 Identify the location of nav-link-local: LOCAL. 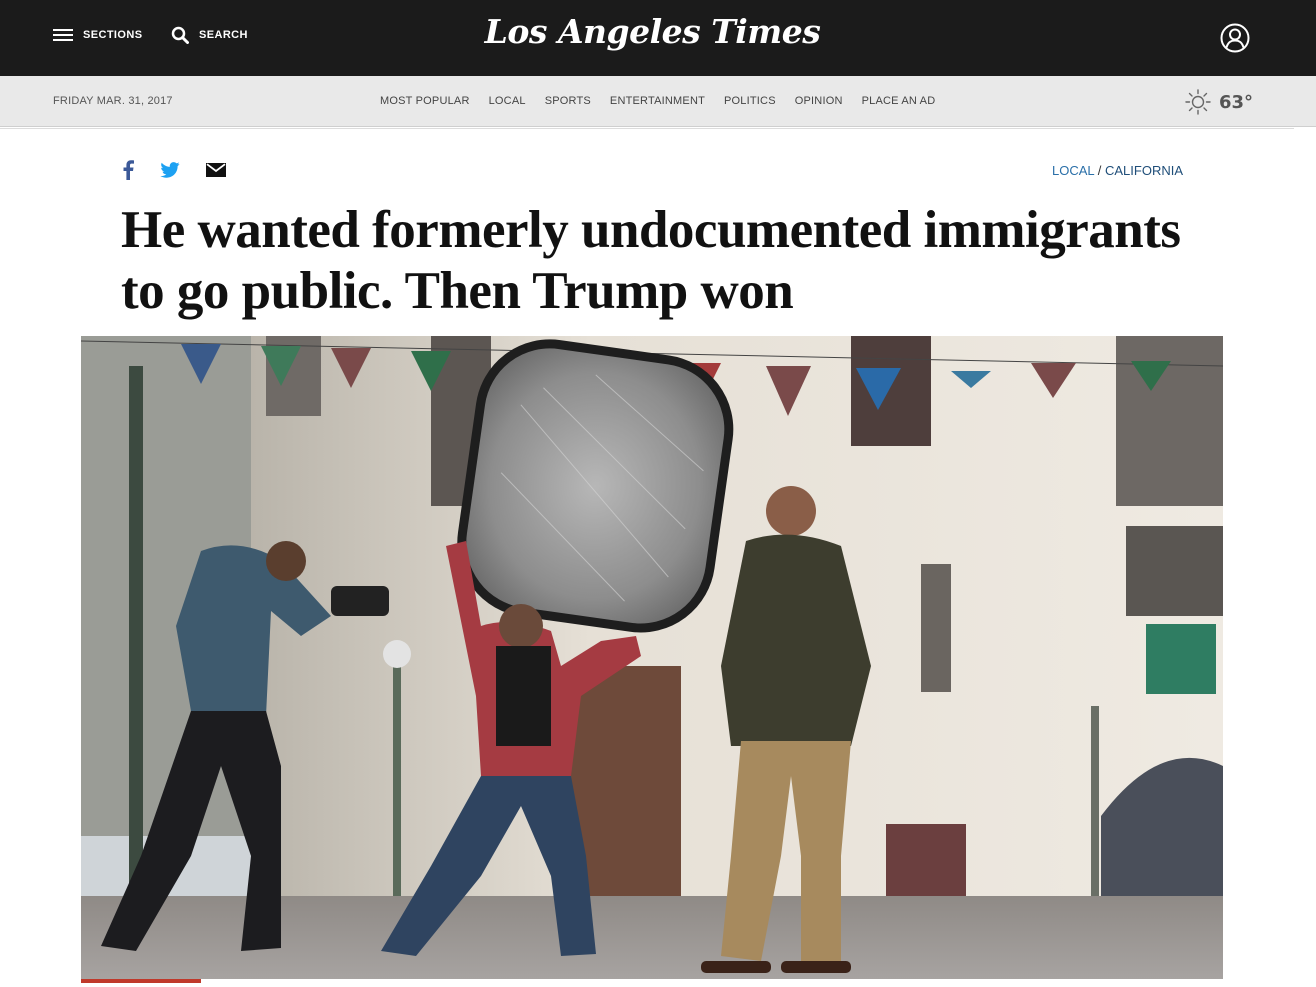
(507, 101).